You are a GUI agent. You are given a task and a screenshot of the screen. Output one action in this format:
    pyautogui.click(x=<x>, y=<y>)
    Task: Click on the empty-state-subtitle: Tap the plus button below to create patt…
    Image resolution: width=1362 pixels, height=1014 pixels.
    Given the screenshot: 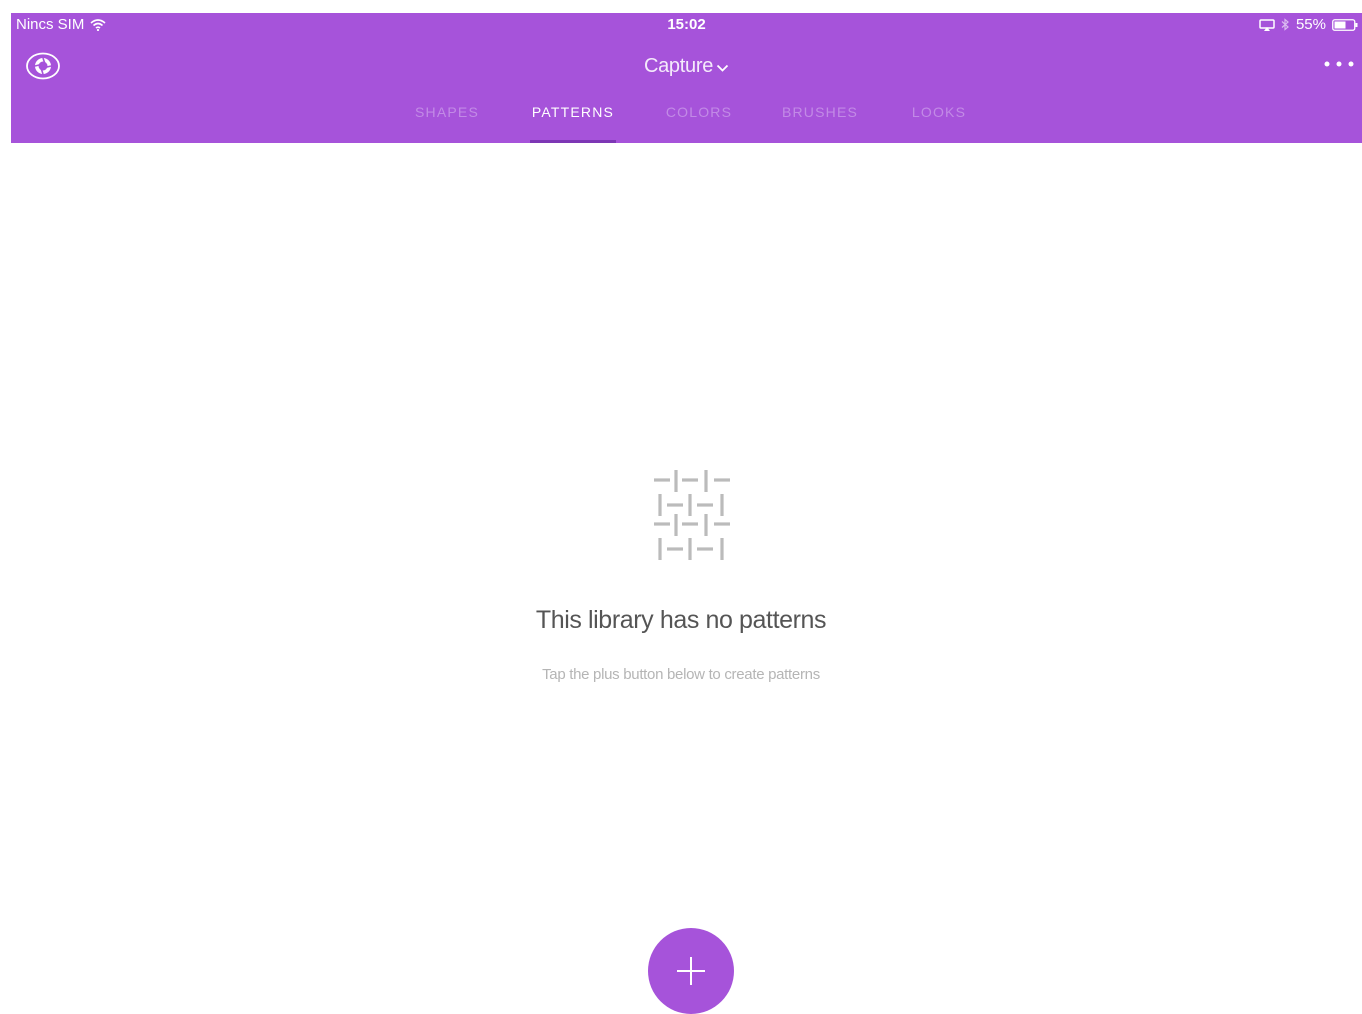 What is the action you would take?
    pyautogui.click(x=681, y=674)
    